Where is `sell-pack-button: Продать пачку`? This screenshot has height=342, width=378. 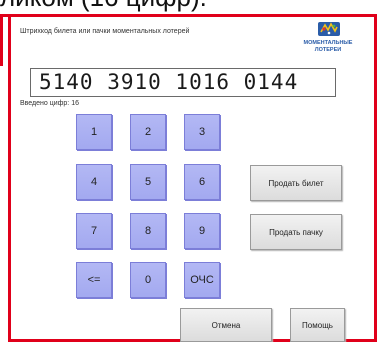 sell-pack-button: Продать пачку is located at coordinates (296, 232).